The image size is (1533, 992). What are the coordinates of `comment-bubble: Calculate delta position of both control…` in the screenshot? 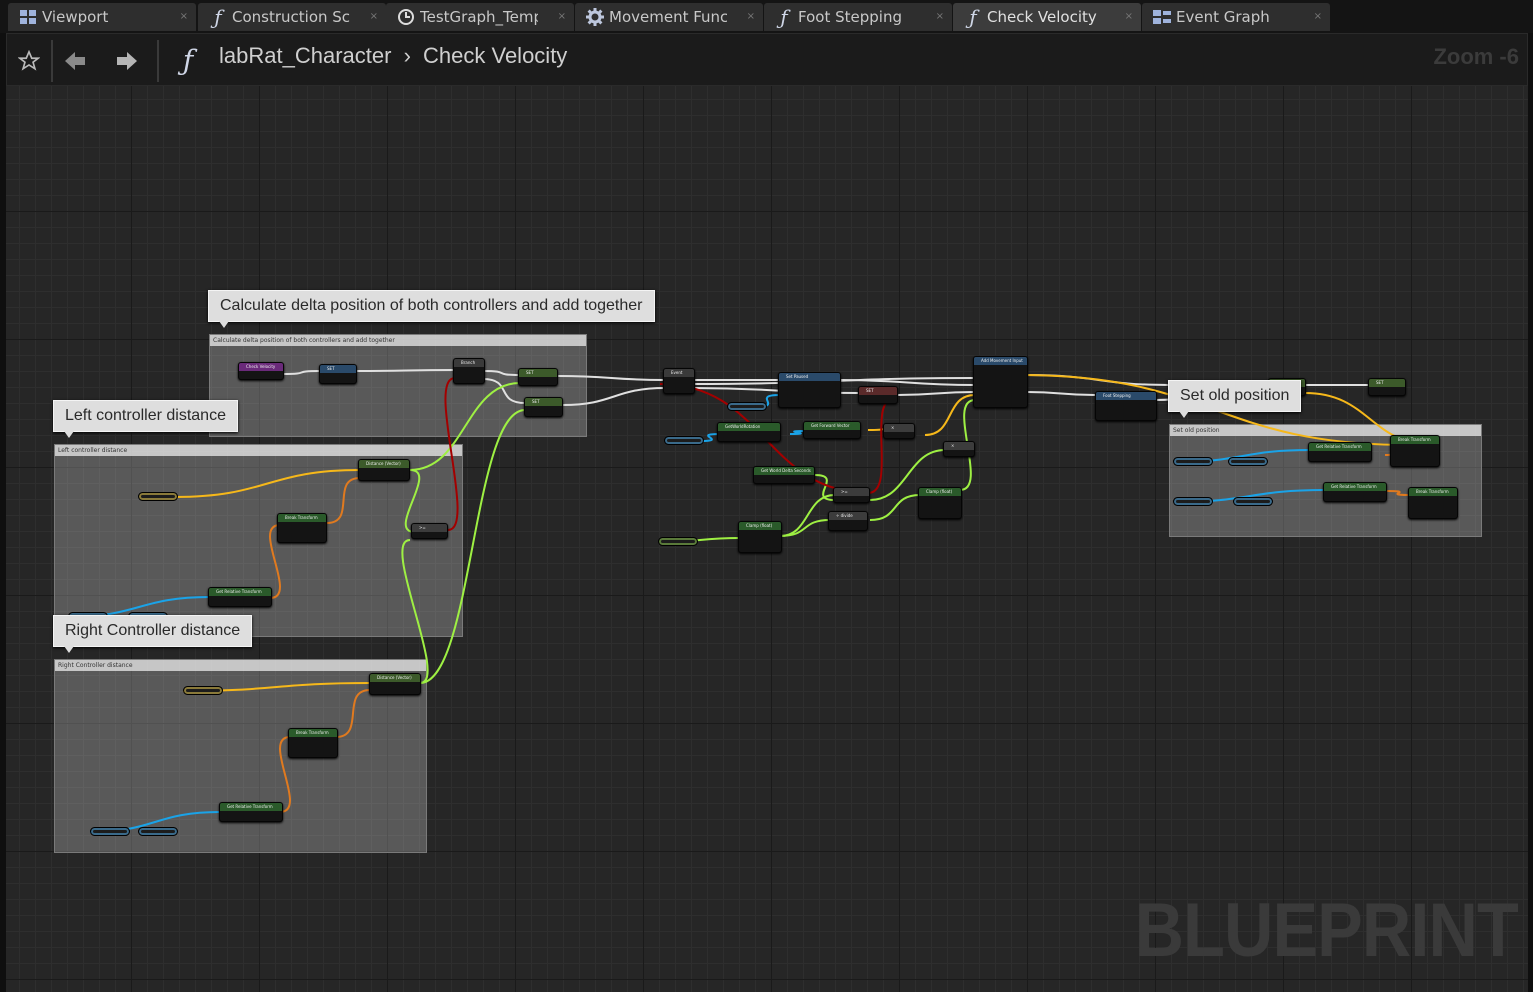 It's located at (431, 309).